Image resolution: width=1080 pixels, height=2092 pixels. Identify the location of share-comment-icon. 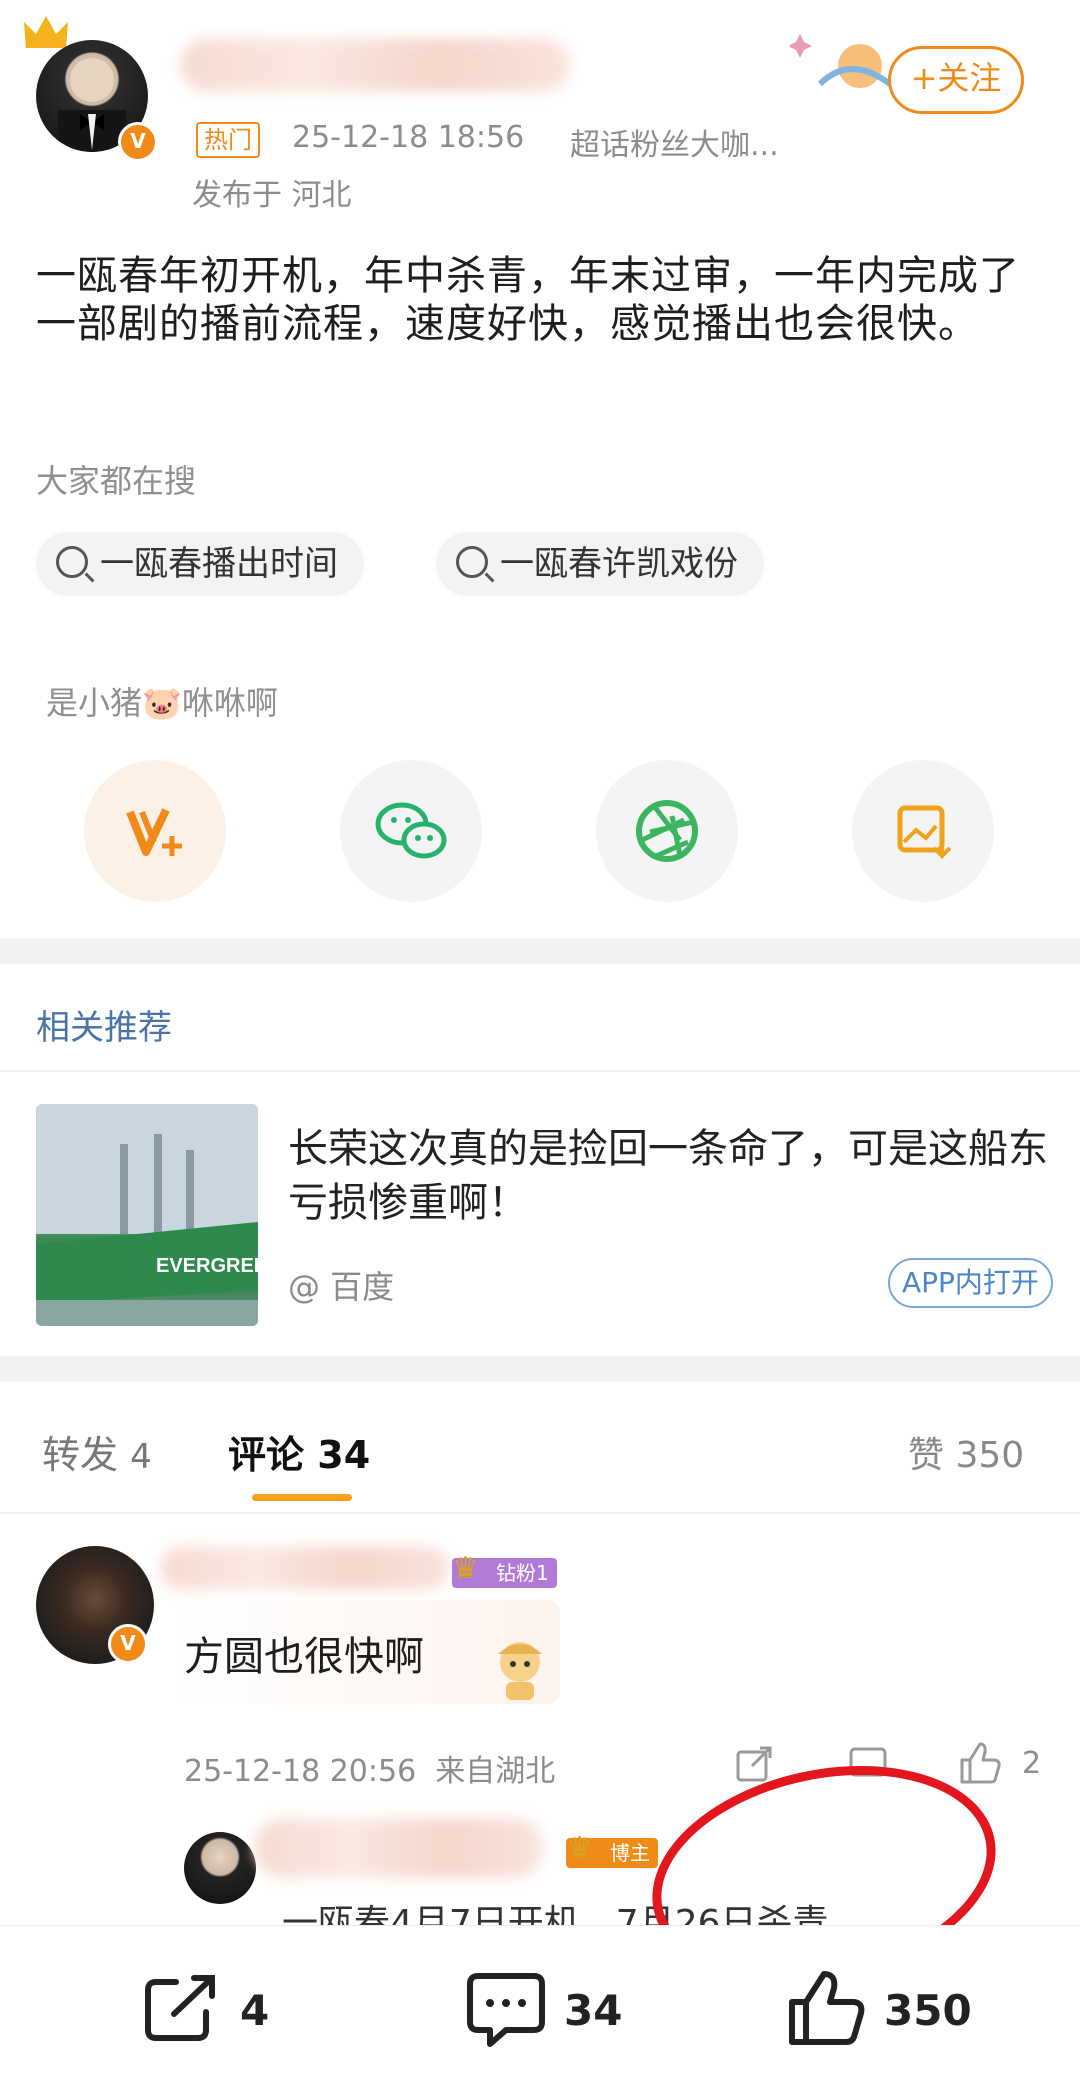
(754, 1764).